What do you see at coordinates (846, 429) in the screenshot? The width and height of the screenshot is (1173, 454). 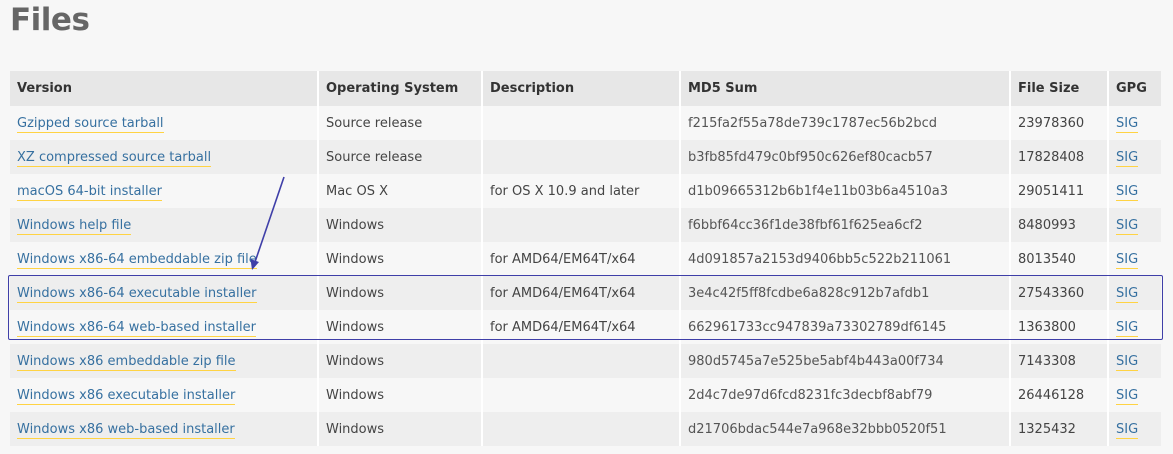 I see `md5-cell: d21706bdac544e7a968e32bbb0520f51` at bounding box center [846, 429].